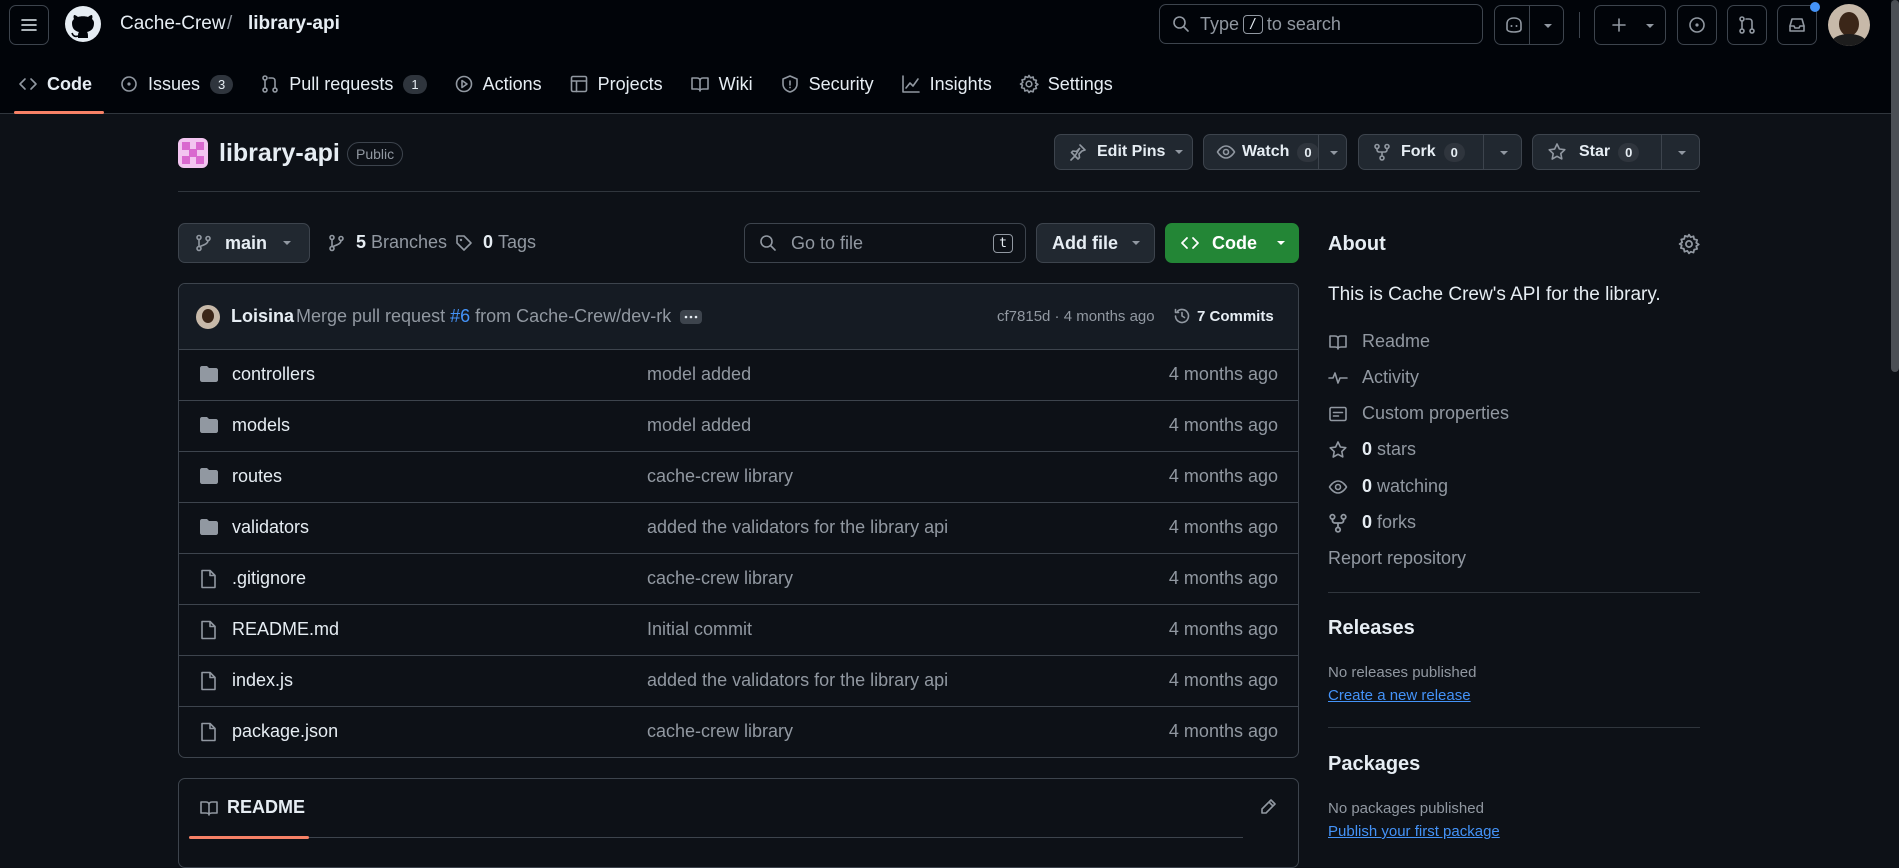 The image size is (1899, 868). What do you see at coordinates (1268, 807) in the screenshot?
I see `edit-readme-button` at bounding box center [1268, 807].